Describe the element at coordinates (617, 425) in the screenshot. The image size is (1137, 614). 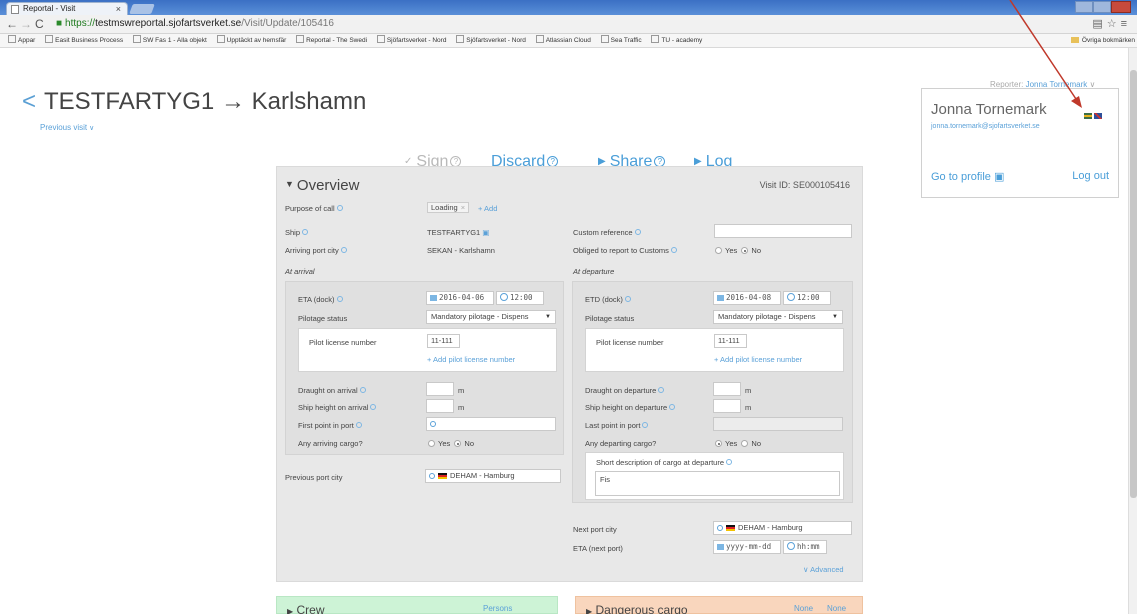
I see `last-point-label: Last point in port` at that location.